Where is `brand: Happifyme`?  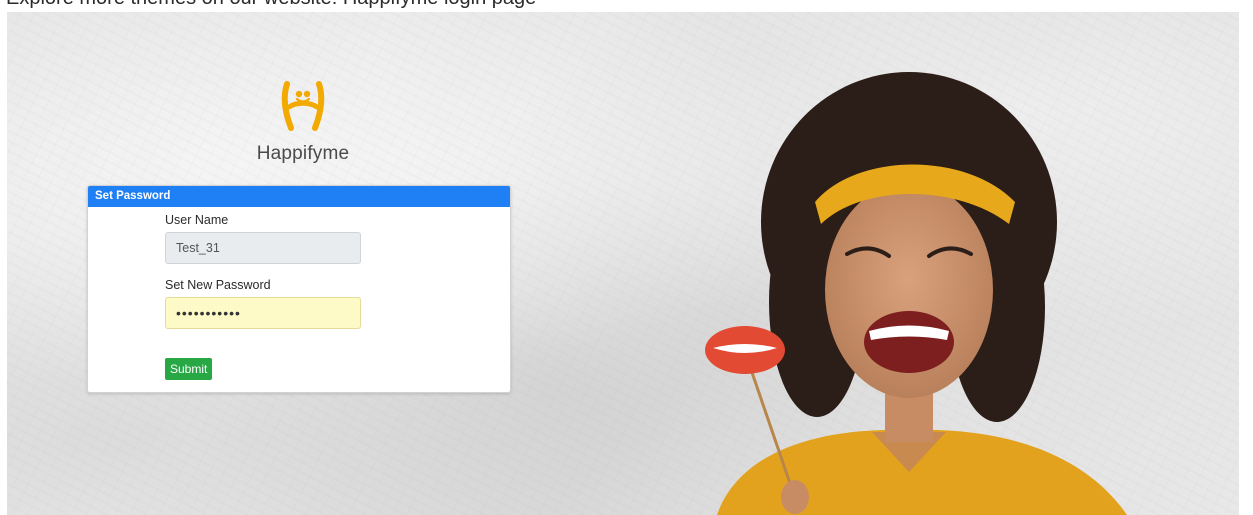
brand: Happifyme is located at coordinates (303, 122).